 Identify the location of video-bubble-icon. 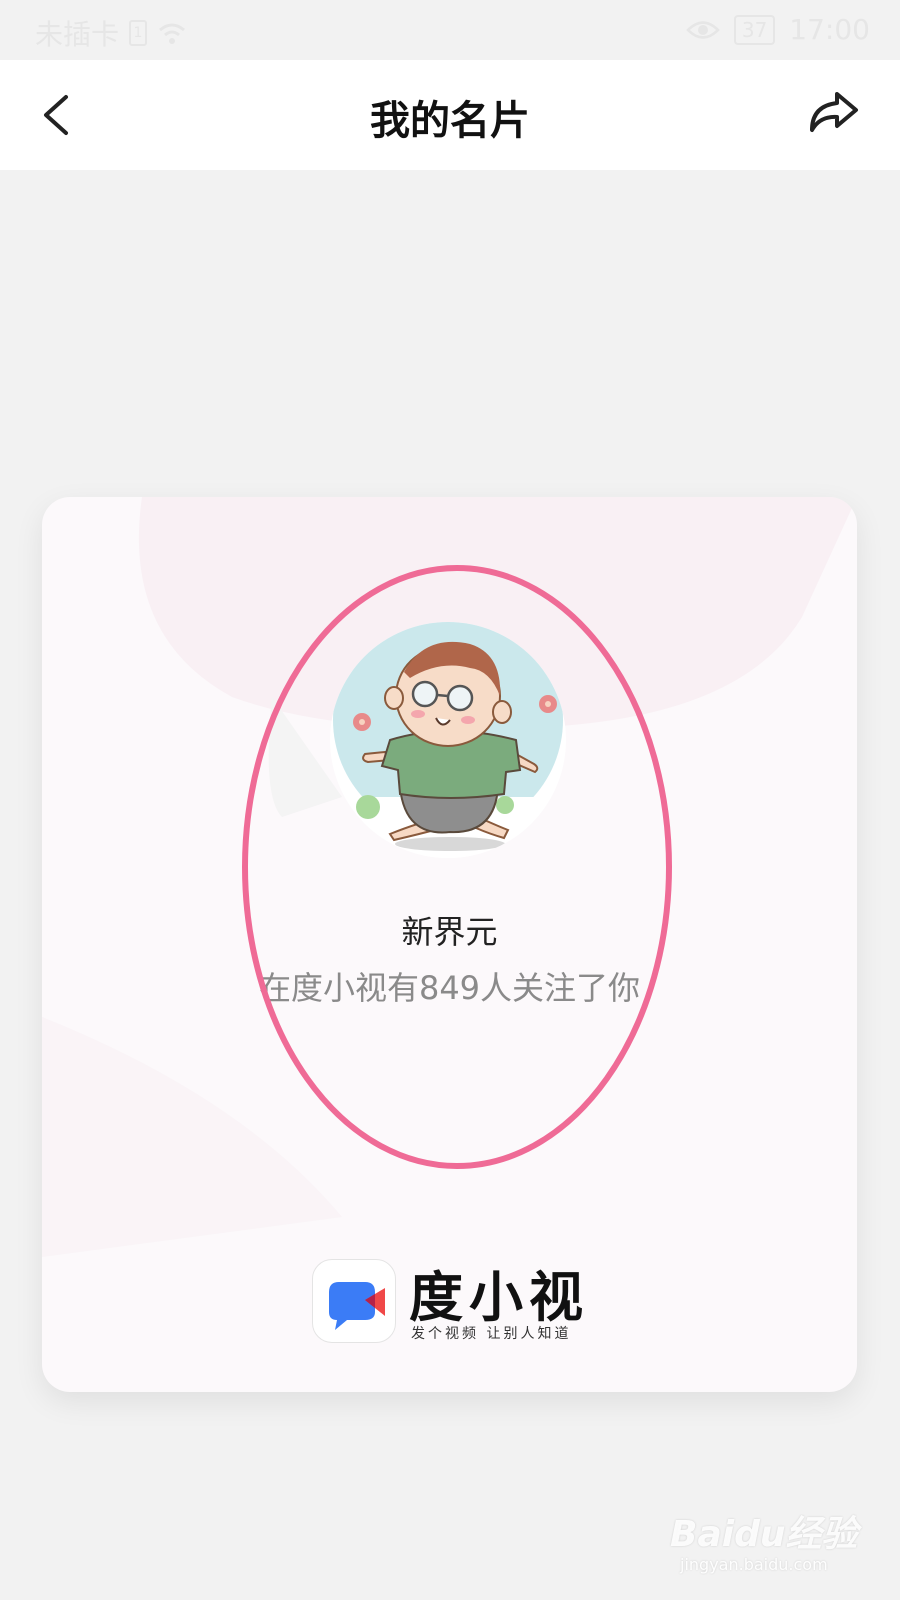
(357, 1306).